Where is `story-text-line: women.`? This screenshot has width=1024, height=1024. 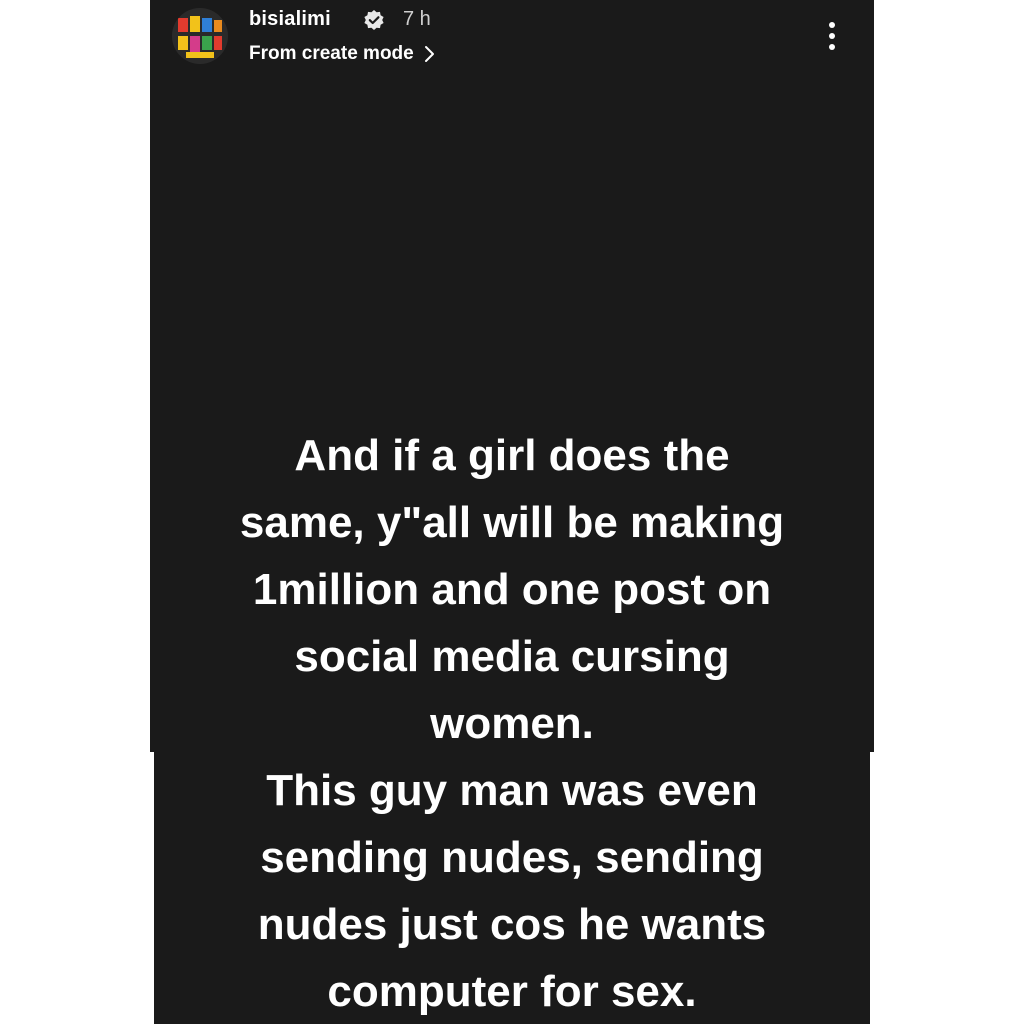 story-text-line: women. is located at coordinates (512, 723).